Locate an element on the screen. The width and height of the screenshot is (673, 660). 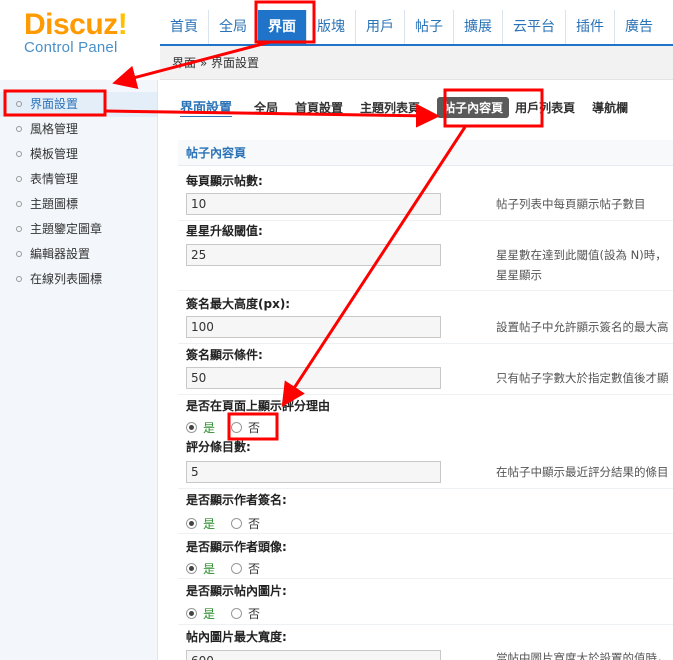
subtabs-title: 界面設置 is located at coordinates (206, 107).